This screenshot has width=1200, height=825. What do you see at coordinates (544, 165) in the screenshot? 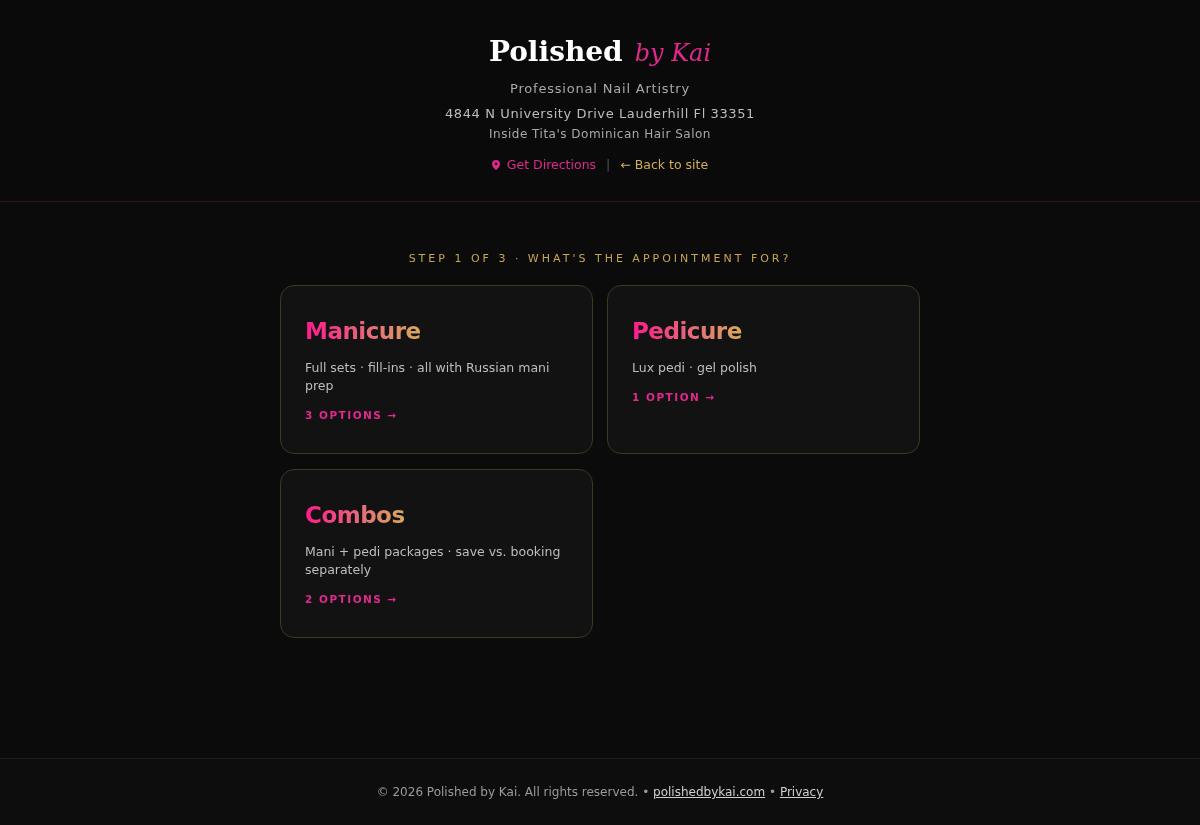
I see `directions-link: Get Directions` at bounding box center [544, 165].